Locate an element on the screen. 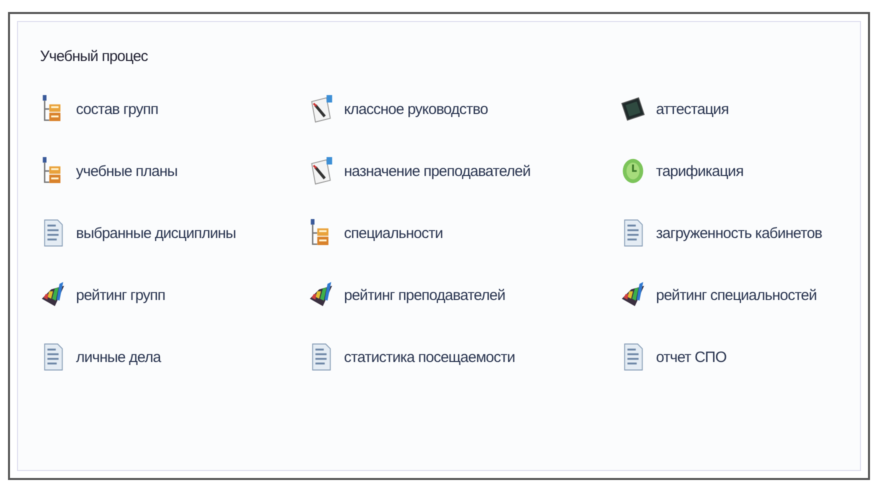 The width and height of the screenshot is (877, 490). menu-link: выбранные дисциплины is located at coordinates (174, 233).